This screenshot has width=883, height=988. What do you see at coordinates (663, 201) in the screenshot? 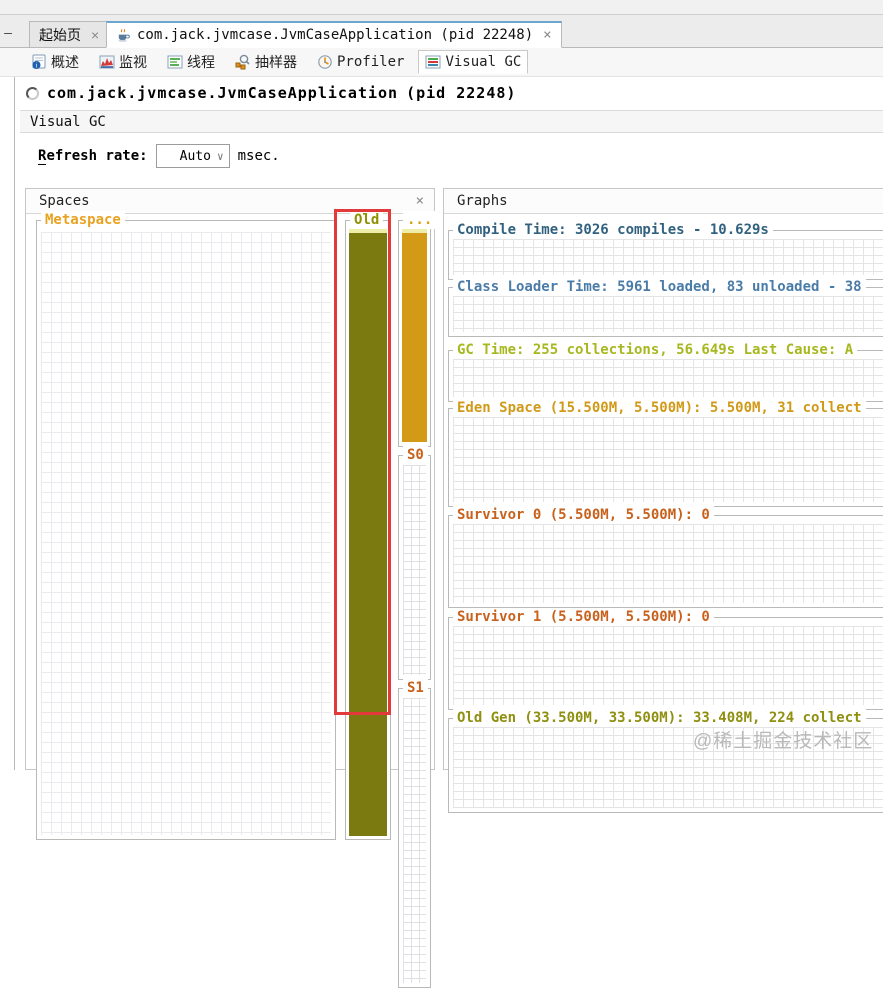
I see `graphs-panel-header: Graphs` at bounding box center [663, 201].